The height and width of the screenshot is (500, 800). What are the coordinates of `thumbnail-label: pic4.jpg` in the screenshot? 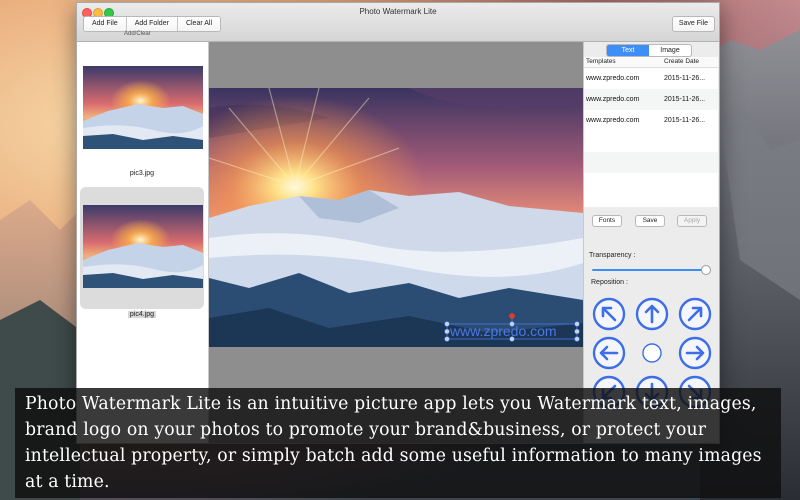 It's located at (142, 314).